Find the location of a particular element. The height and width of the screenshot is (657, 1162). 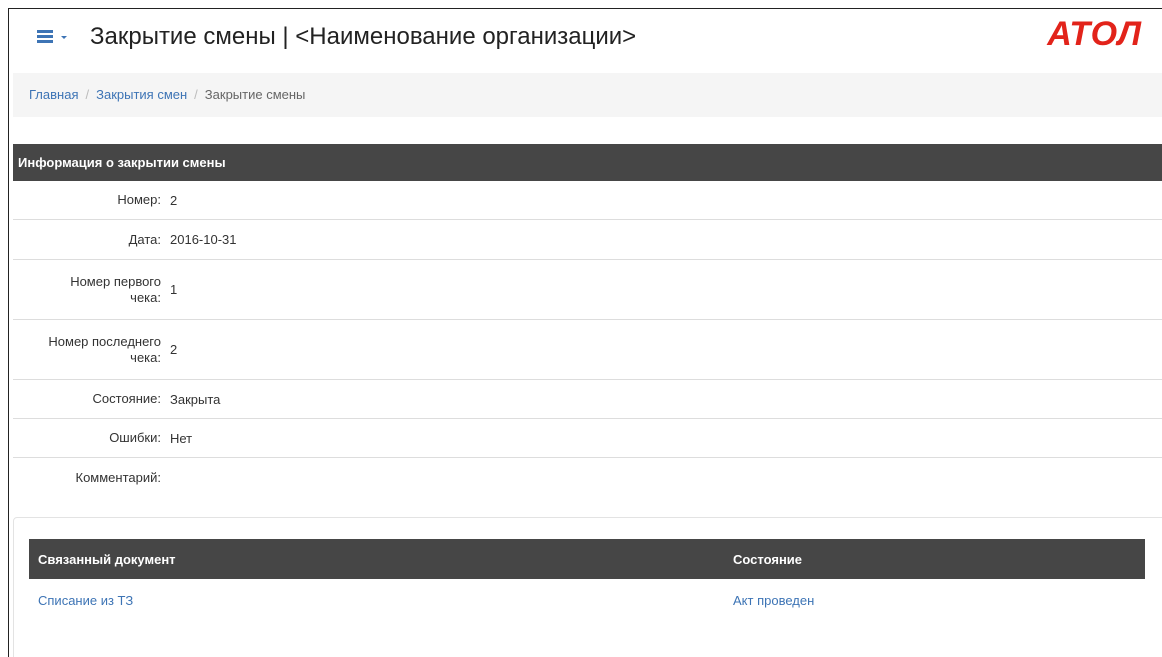

breadcrumb-link-home: Главная is located at coordinates (53, 94).